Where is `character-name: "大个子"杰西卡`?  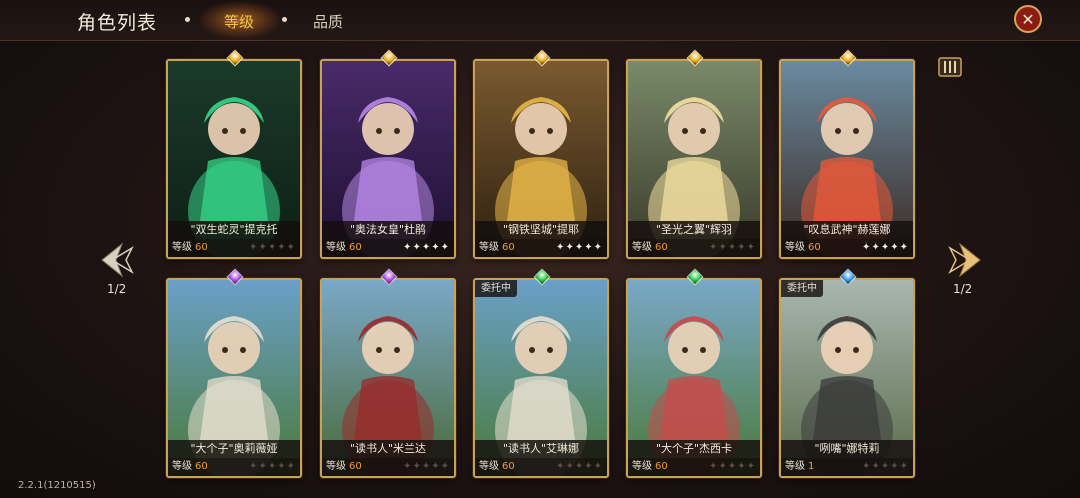 character-name: "大个子"杰西卡 is located at coordinates (694, 449).